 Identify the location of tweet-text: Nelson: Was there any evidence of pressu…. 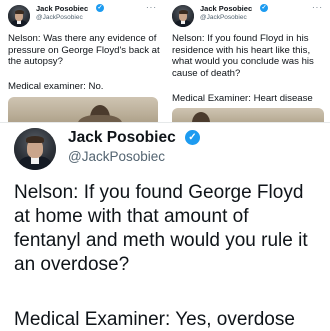
(84, 50).